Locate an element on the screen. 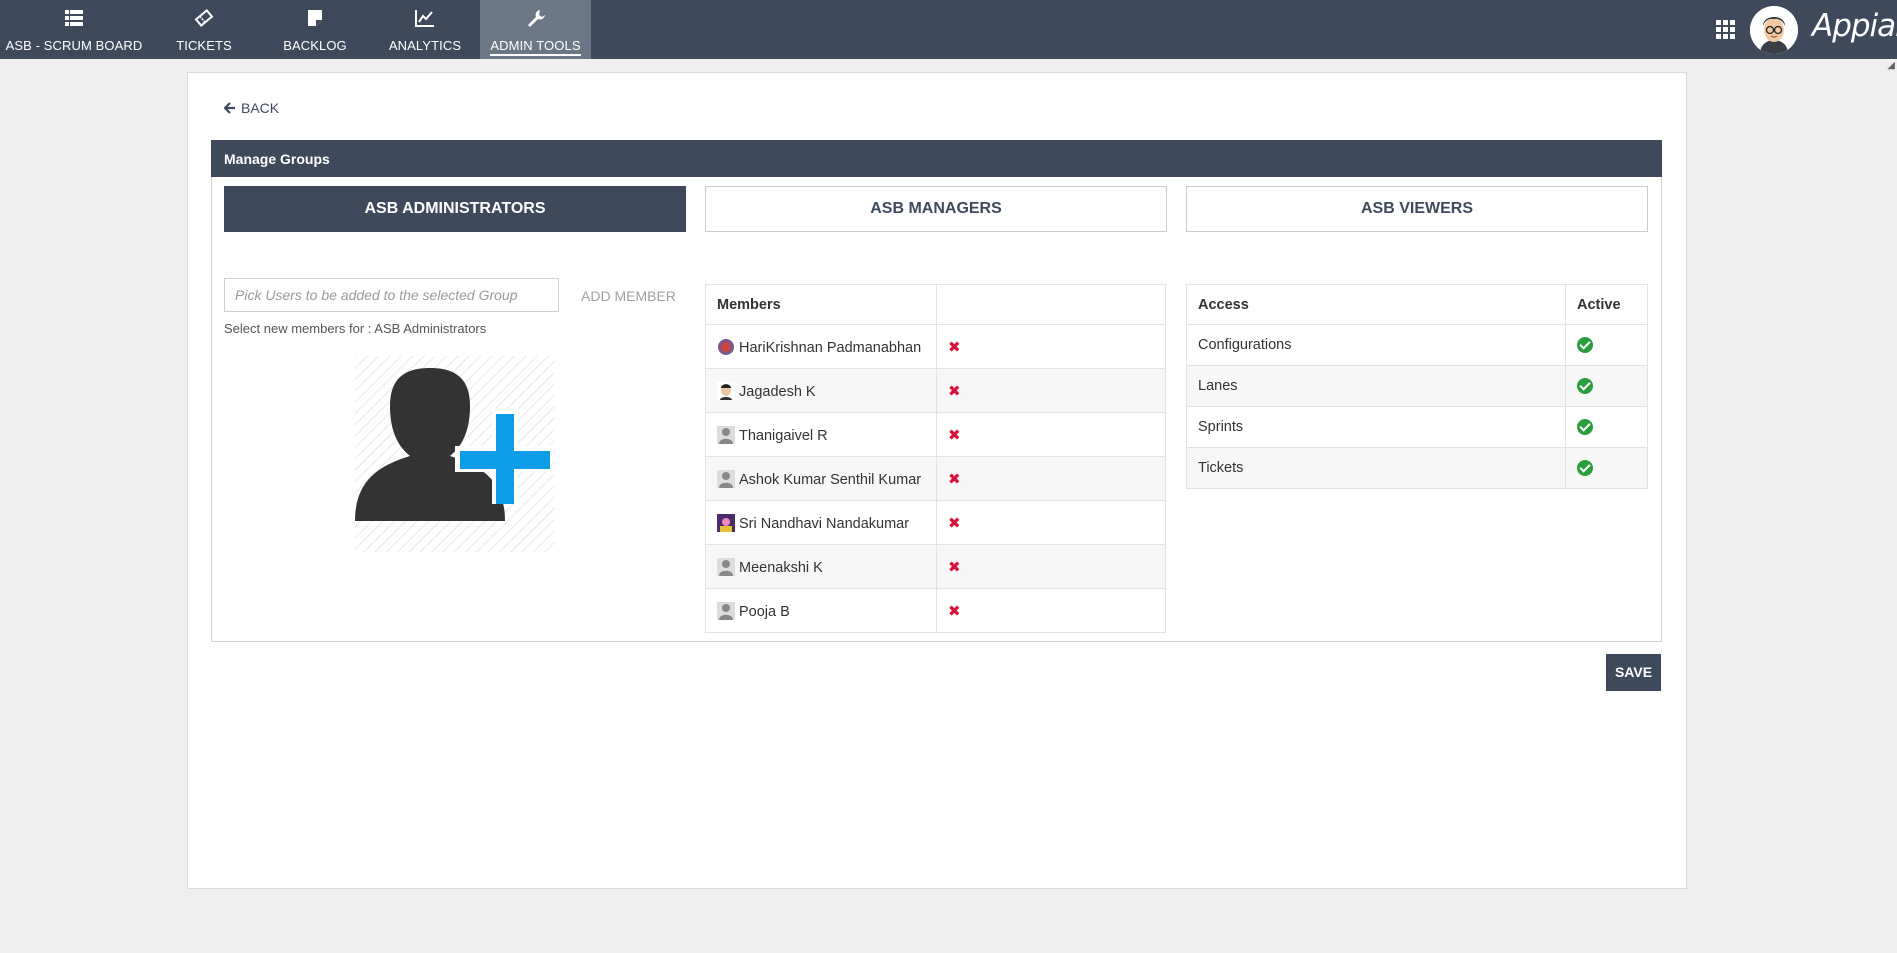 The width and height of the screenshot is (1897, 953). add-member-button: ADD MEMBER is located at coordinates (628, 296).